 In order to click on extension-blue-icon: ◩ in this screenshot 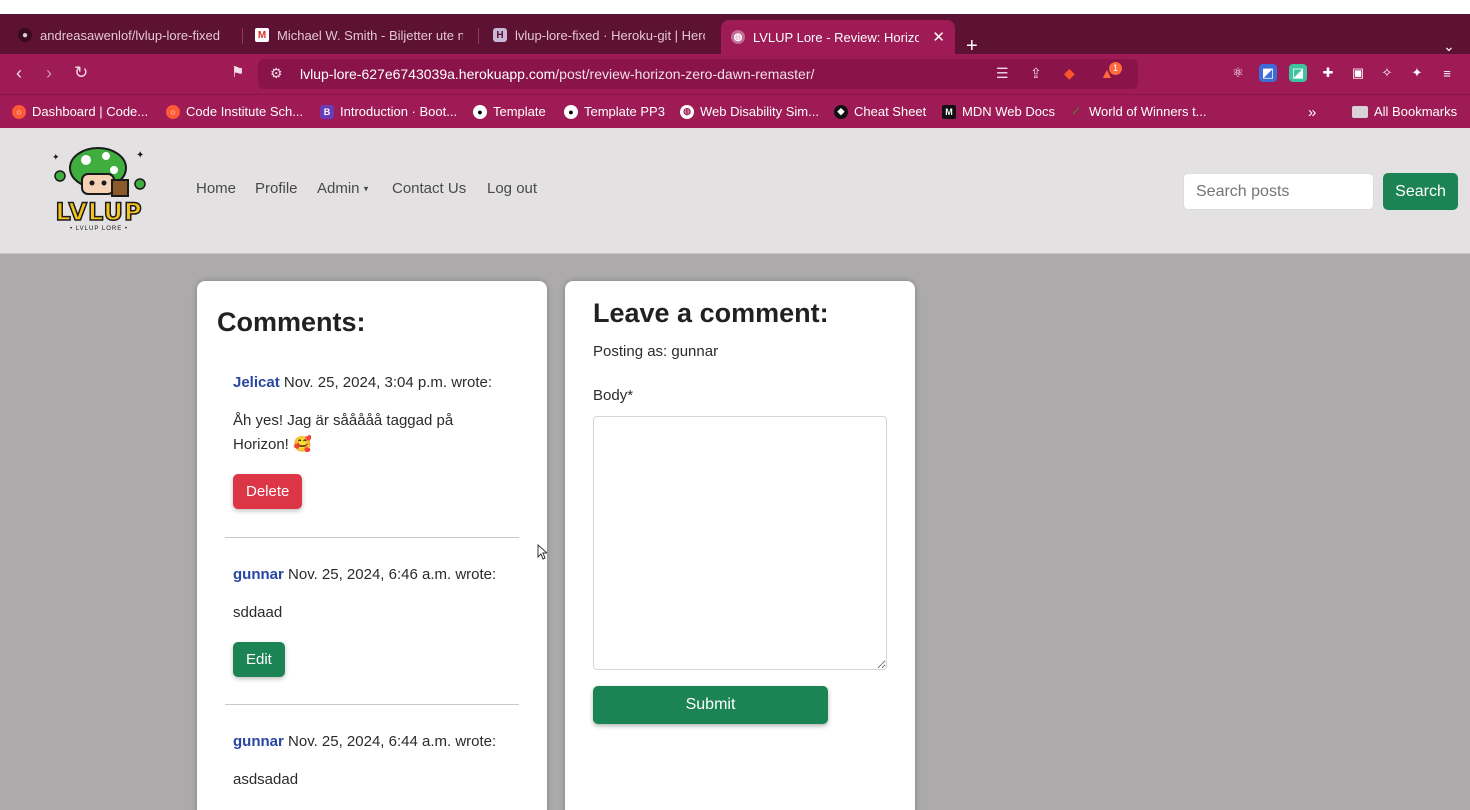, I will do `click(1268, 73)`.